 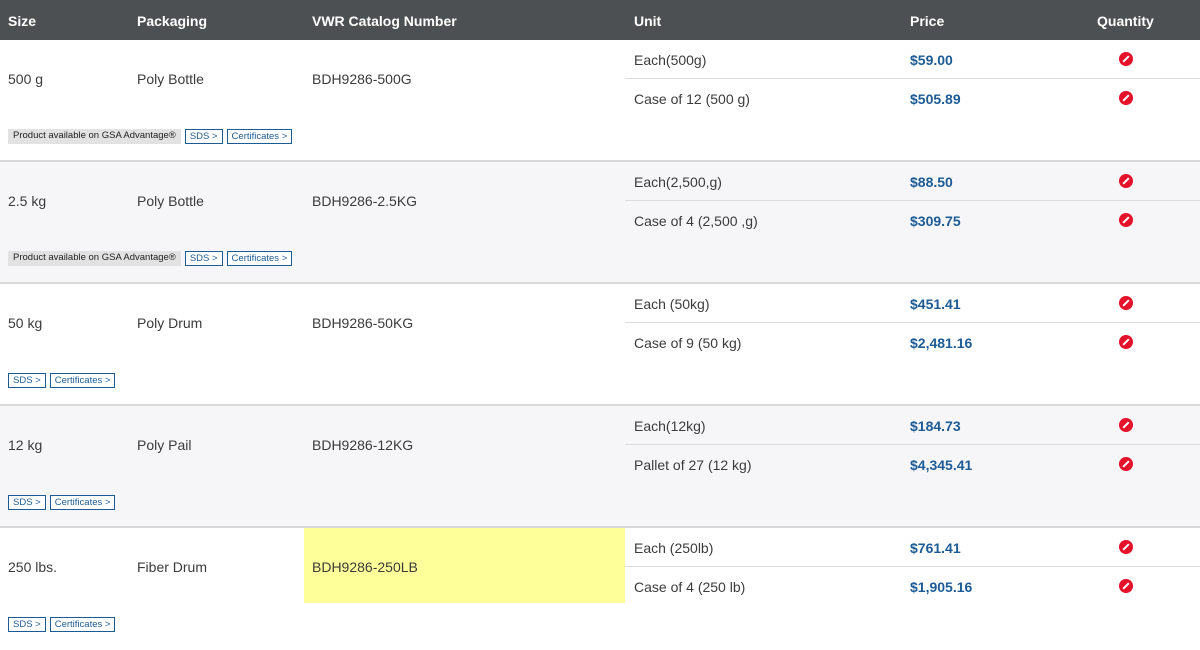 What do you see at coordinates (670, 426) in the screenshot?
I see `unit-label: Each(12kg)` at bounding box center [670, 426].